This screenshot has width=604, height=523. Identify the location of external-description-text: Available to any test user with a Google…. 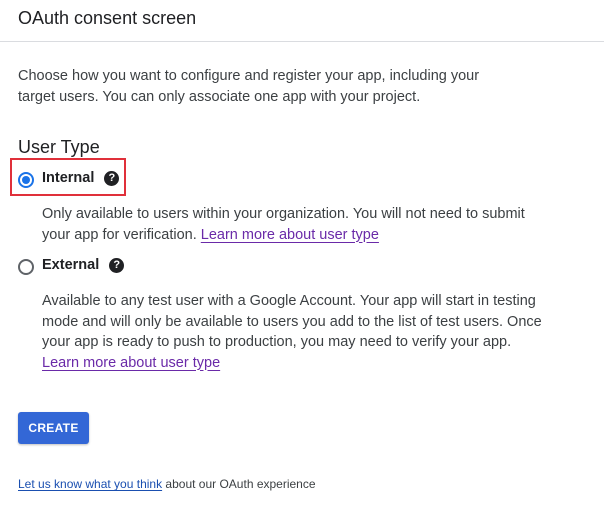
(292, 321).